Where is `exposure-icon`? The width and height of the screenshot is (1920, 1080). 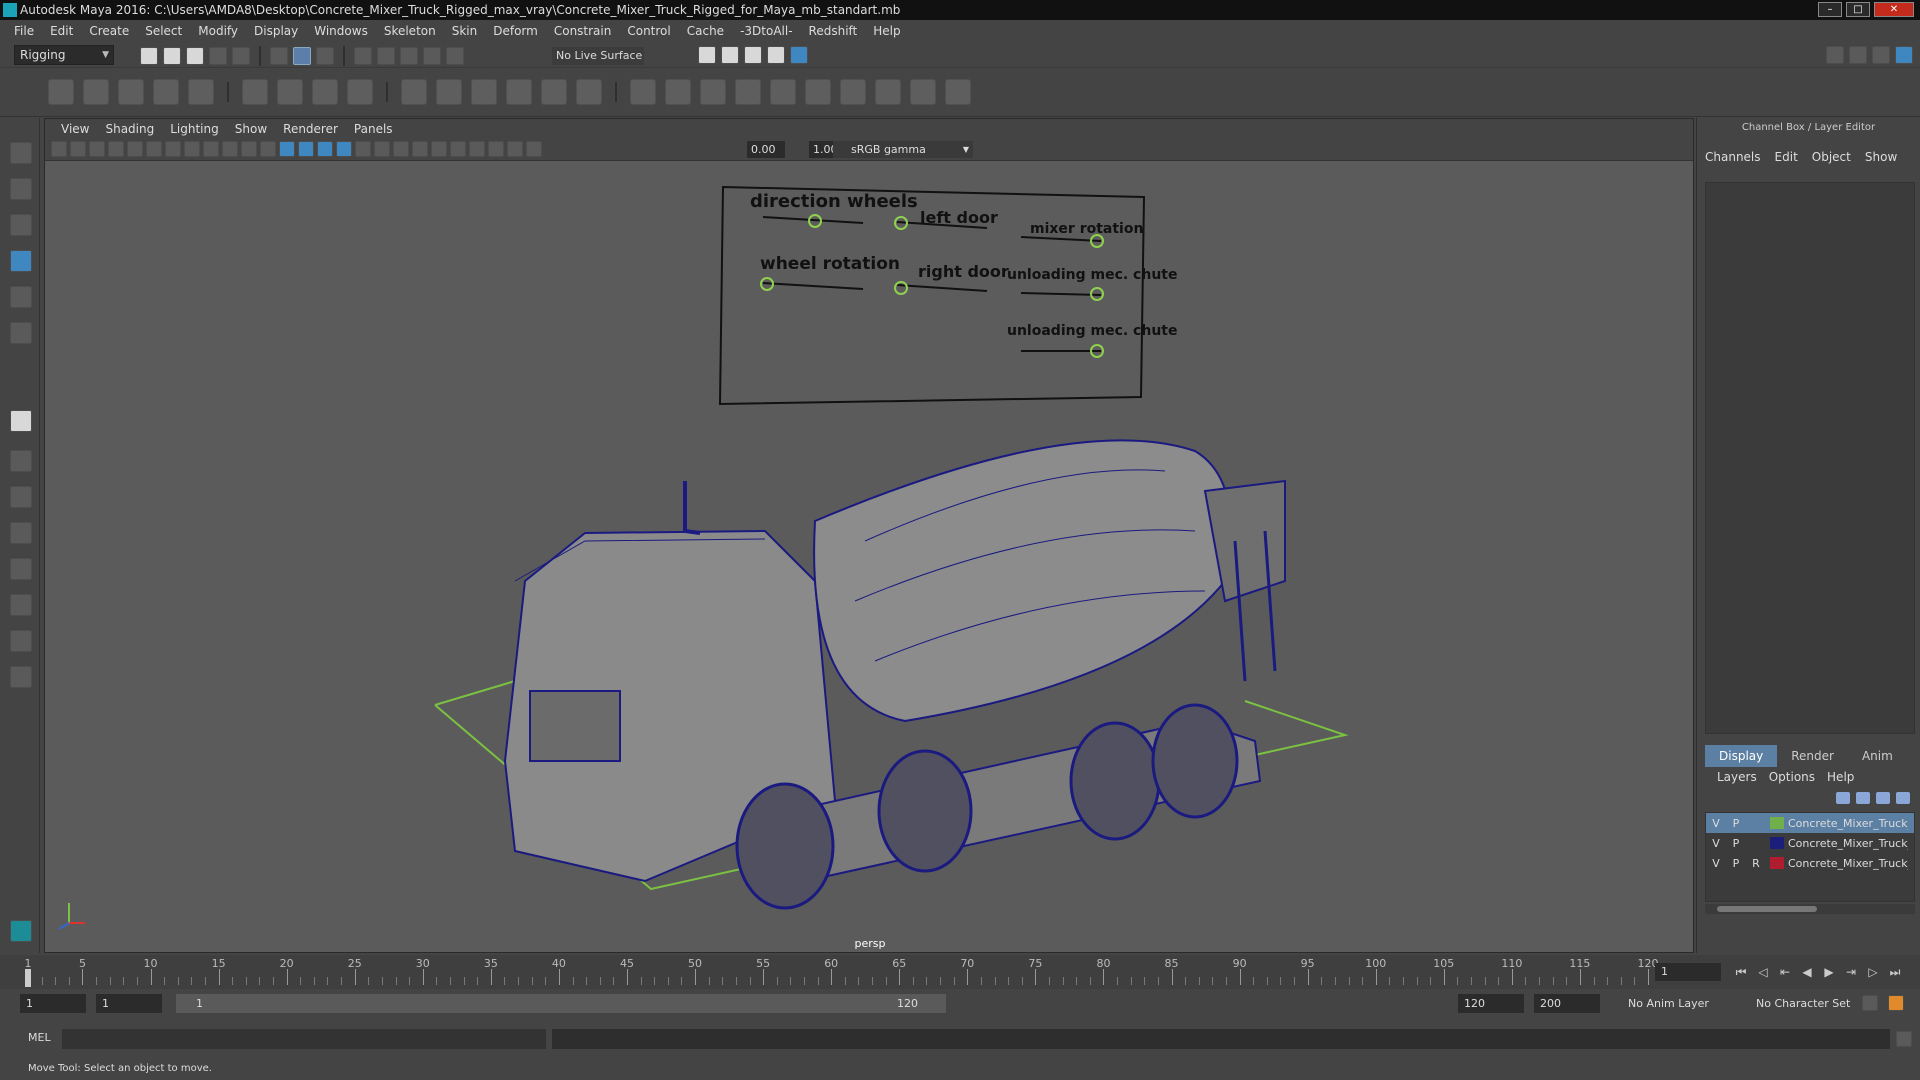 exposure-icon is located at coordinates (534, 149).